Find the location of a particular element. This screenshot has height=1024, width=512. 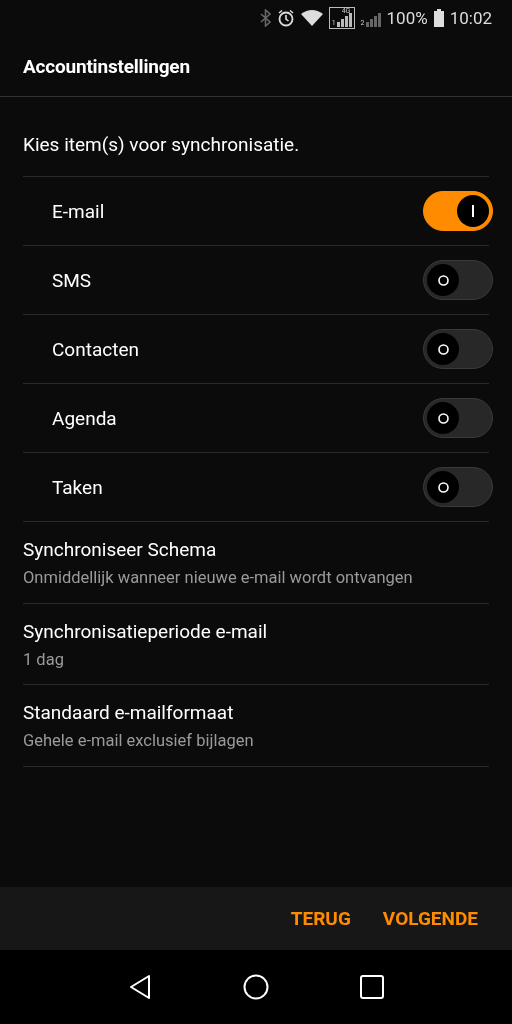

setting-title: Standaard e-mailformaat is located at coordinates (256, 713).